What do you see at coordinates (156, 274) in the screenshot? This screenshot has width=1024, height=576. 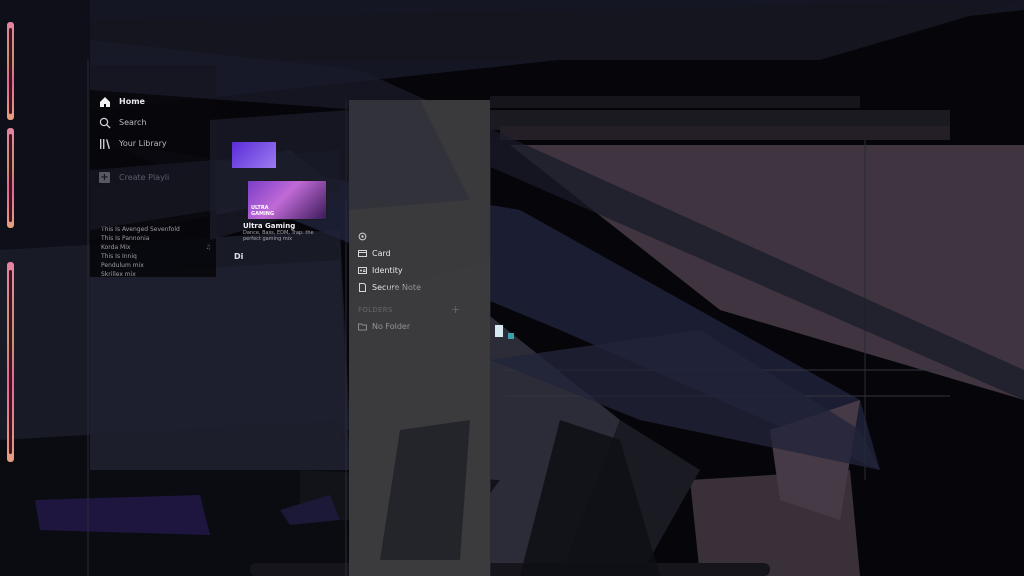 I see `list-item: Skrillex mix` at bounding box center [156, 274].